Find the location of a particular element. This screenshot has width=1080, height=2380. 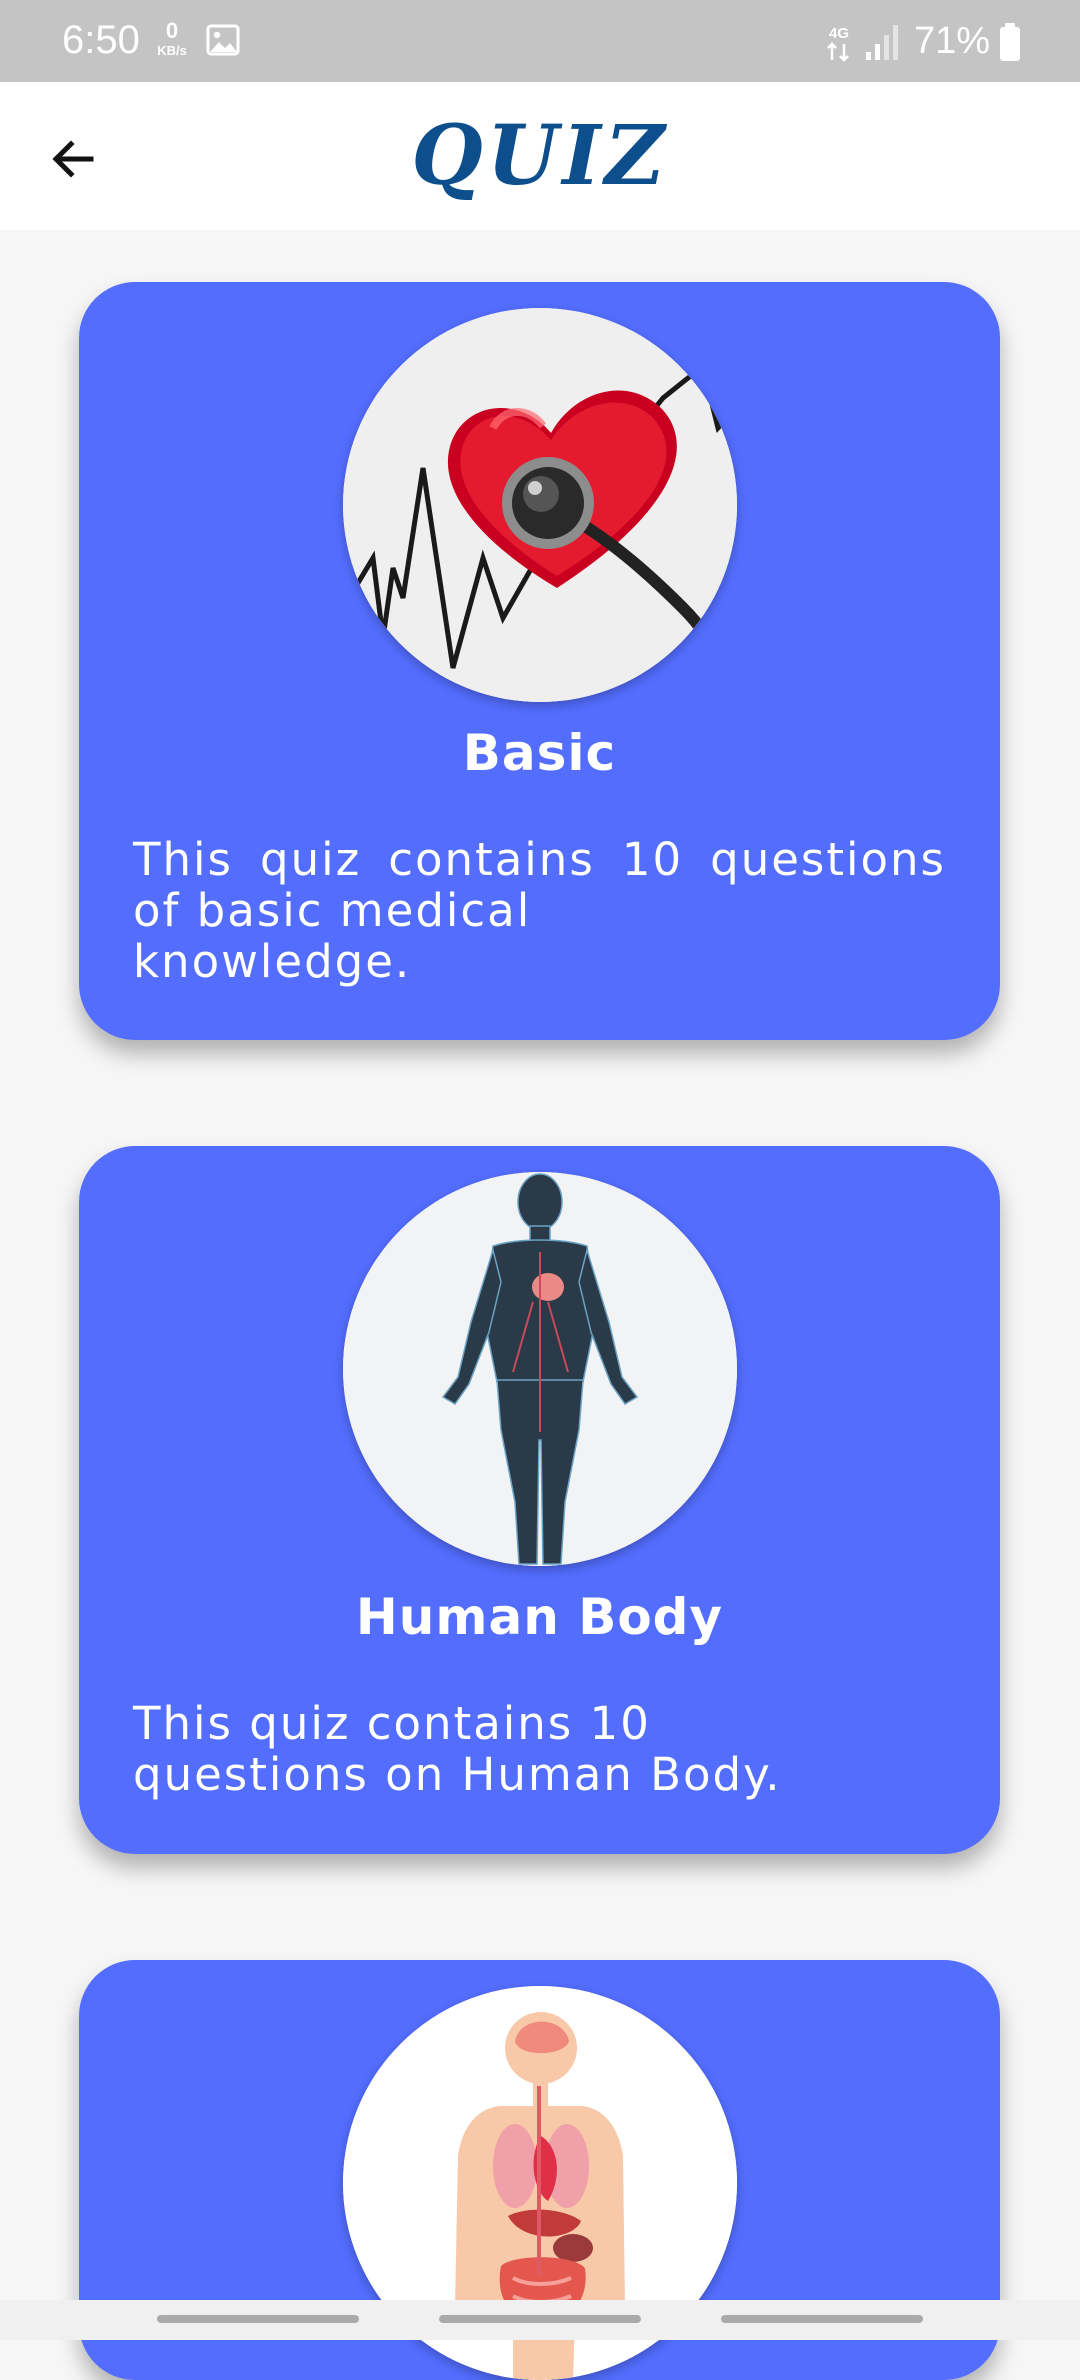

page-title: QUIZ is located at coordinates (540, 156).